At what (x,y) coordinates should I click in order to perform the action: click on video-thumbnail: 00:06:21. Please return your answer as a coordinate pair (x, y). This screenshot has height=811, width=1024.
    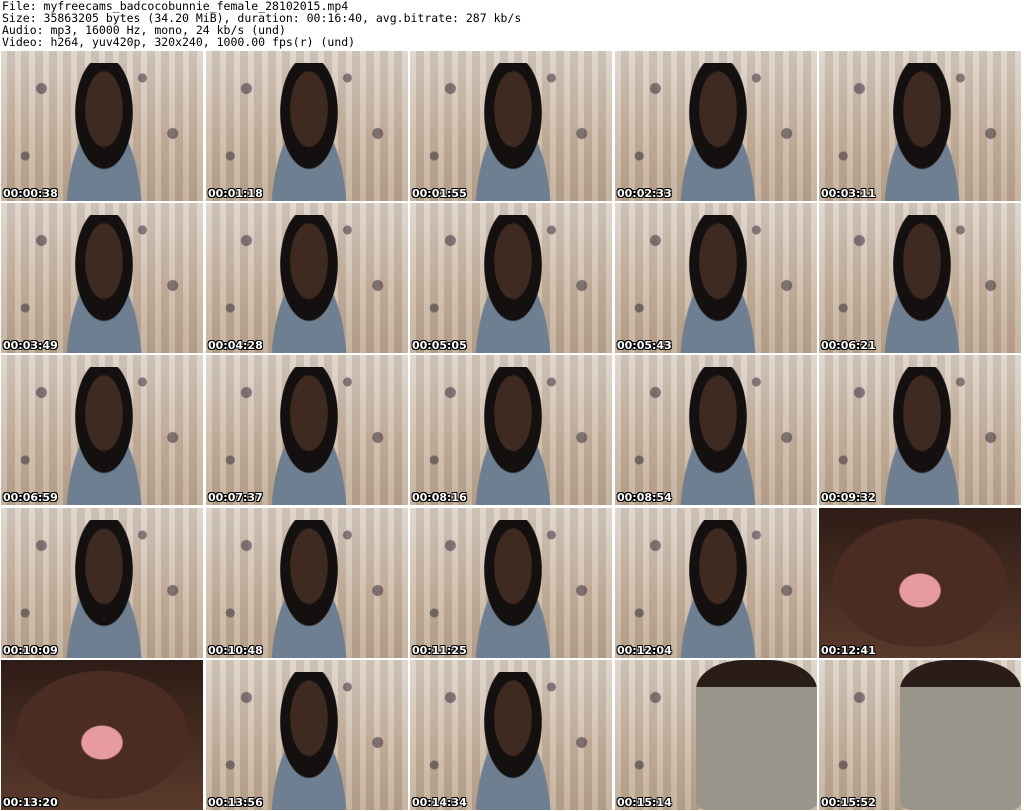
    Looking at the image, I should click on (920, 278).